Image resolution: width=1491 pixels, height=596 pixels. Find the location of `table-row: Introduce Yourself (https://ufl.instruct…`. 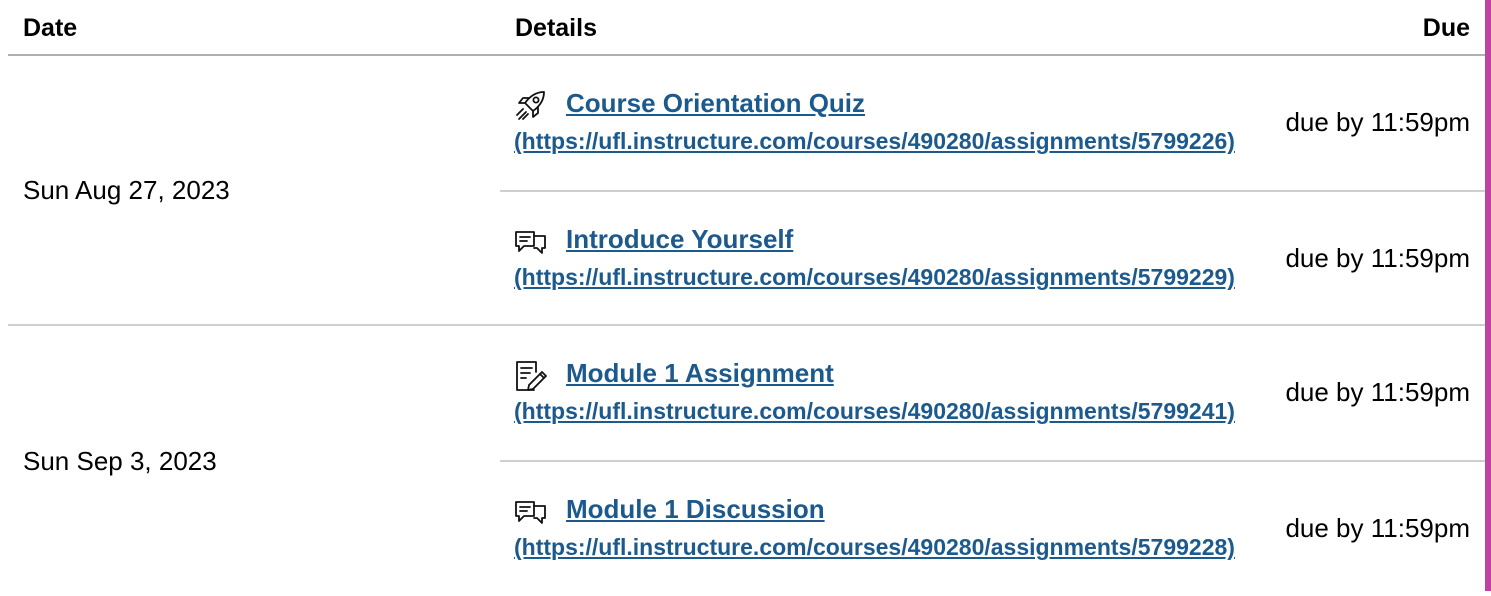

table-row: Introduce Yourself (https://ufl.instruct… is located at coordinates (992, 259).